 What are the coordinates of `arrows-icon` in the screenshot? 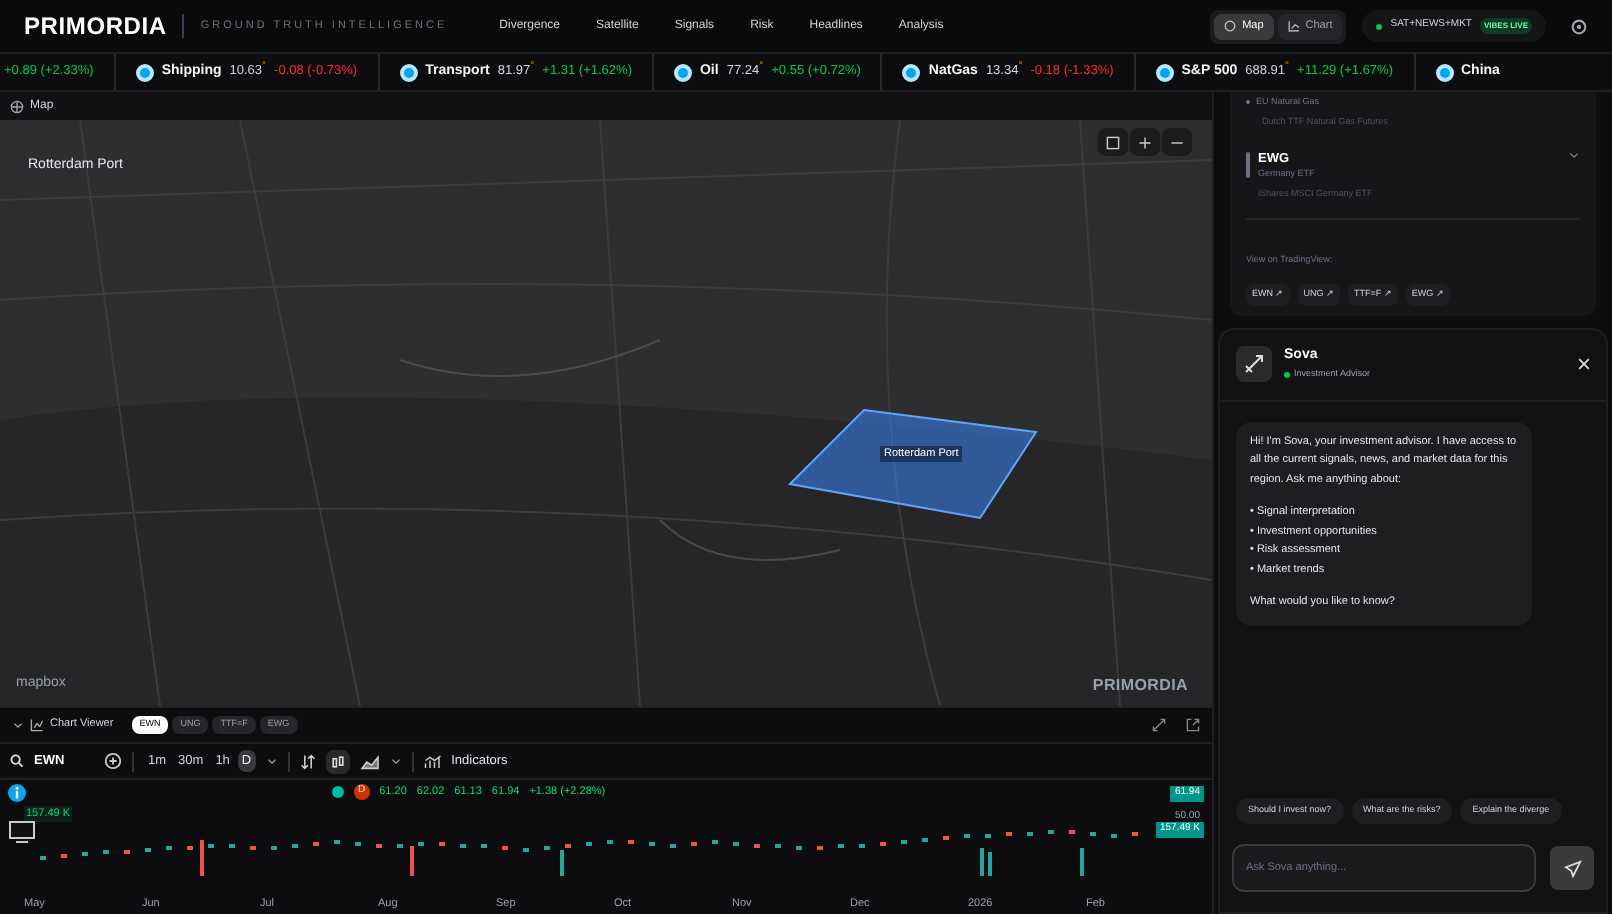 It's located at (1254, 364).